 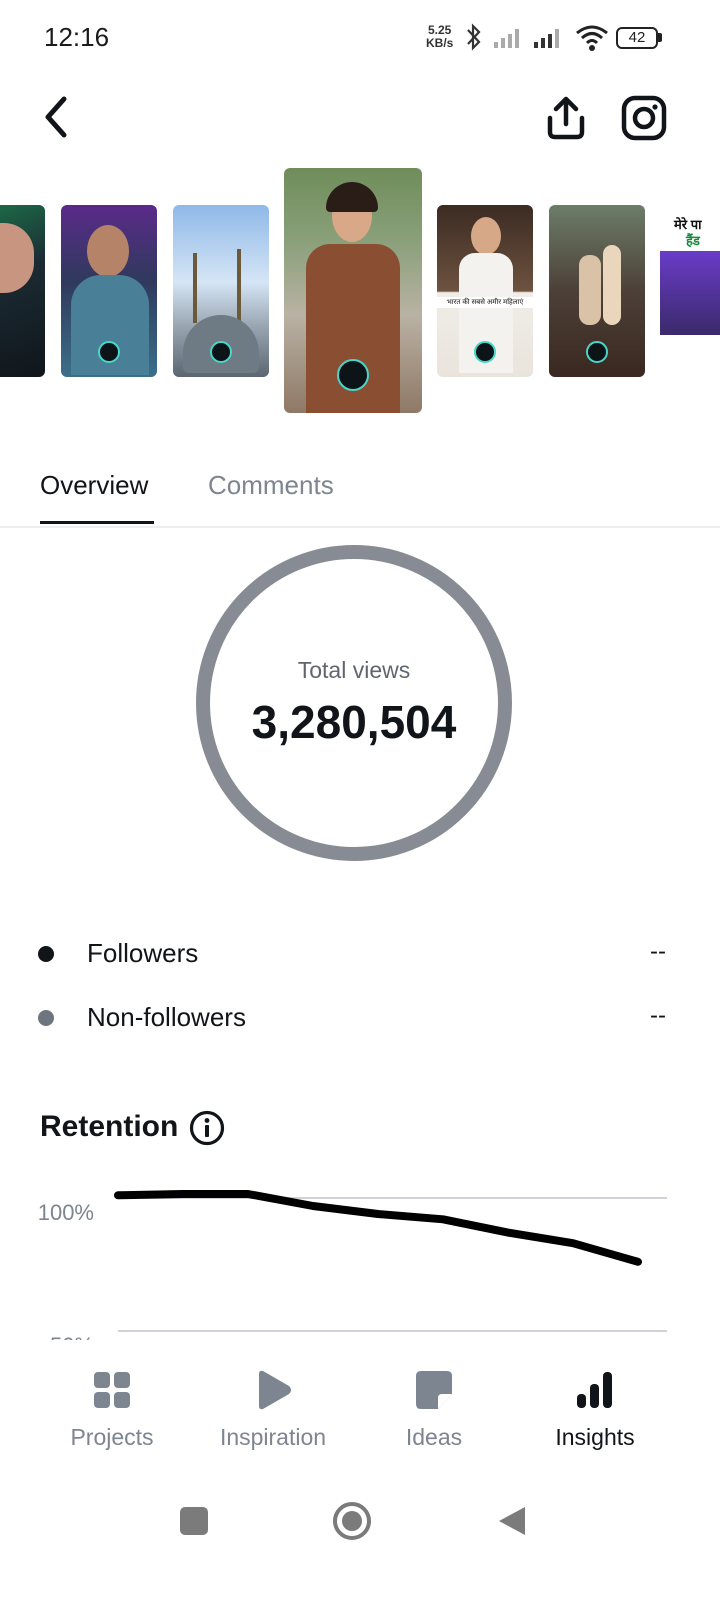 What do you see at coordinates (273, 1437) in the screenshot?
I see `nav-inspiration-label: Inspiration` at bounding box center [273, 1437].